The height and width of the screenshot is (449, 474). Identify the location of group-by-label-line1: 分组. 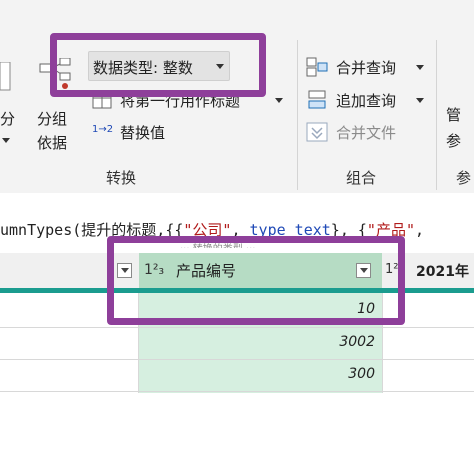
(52, 119).